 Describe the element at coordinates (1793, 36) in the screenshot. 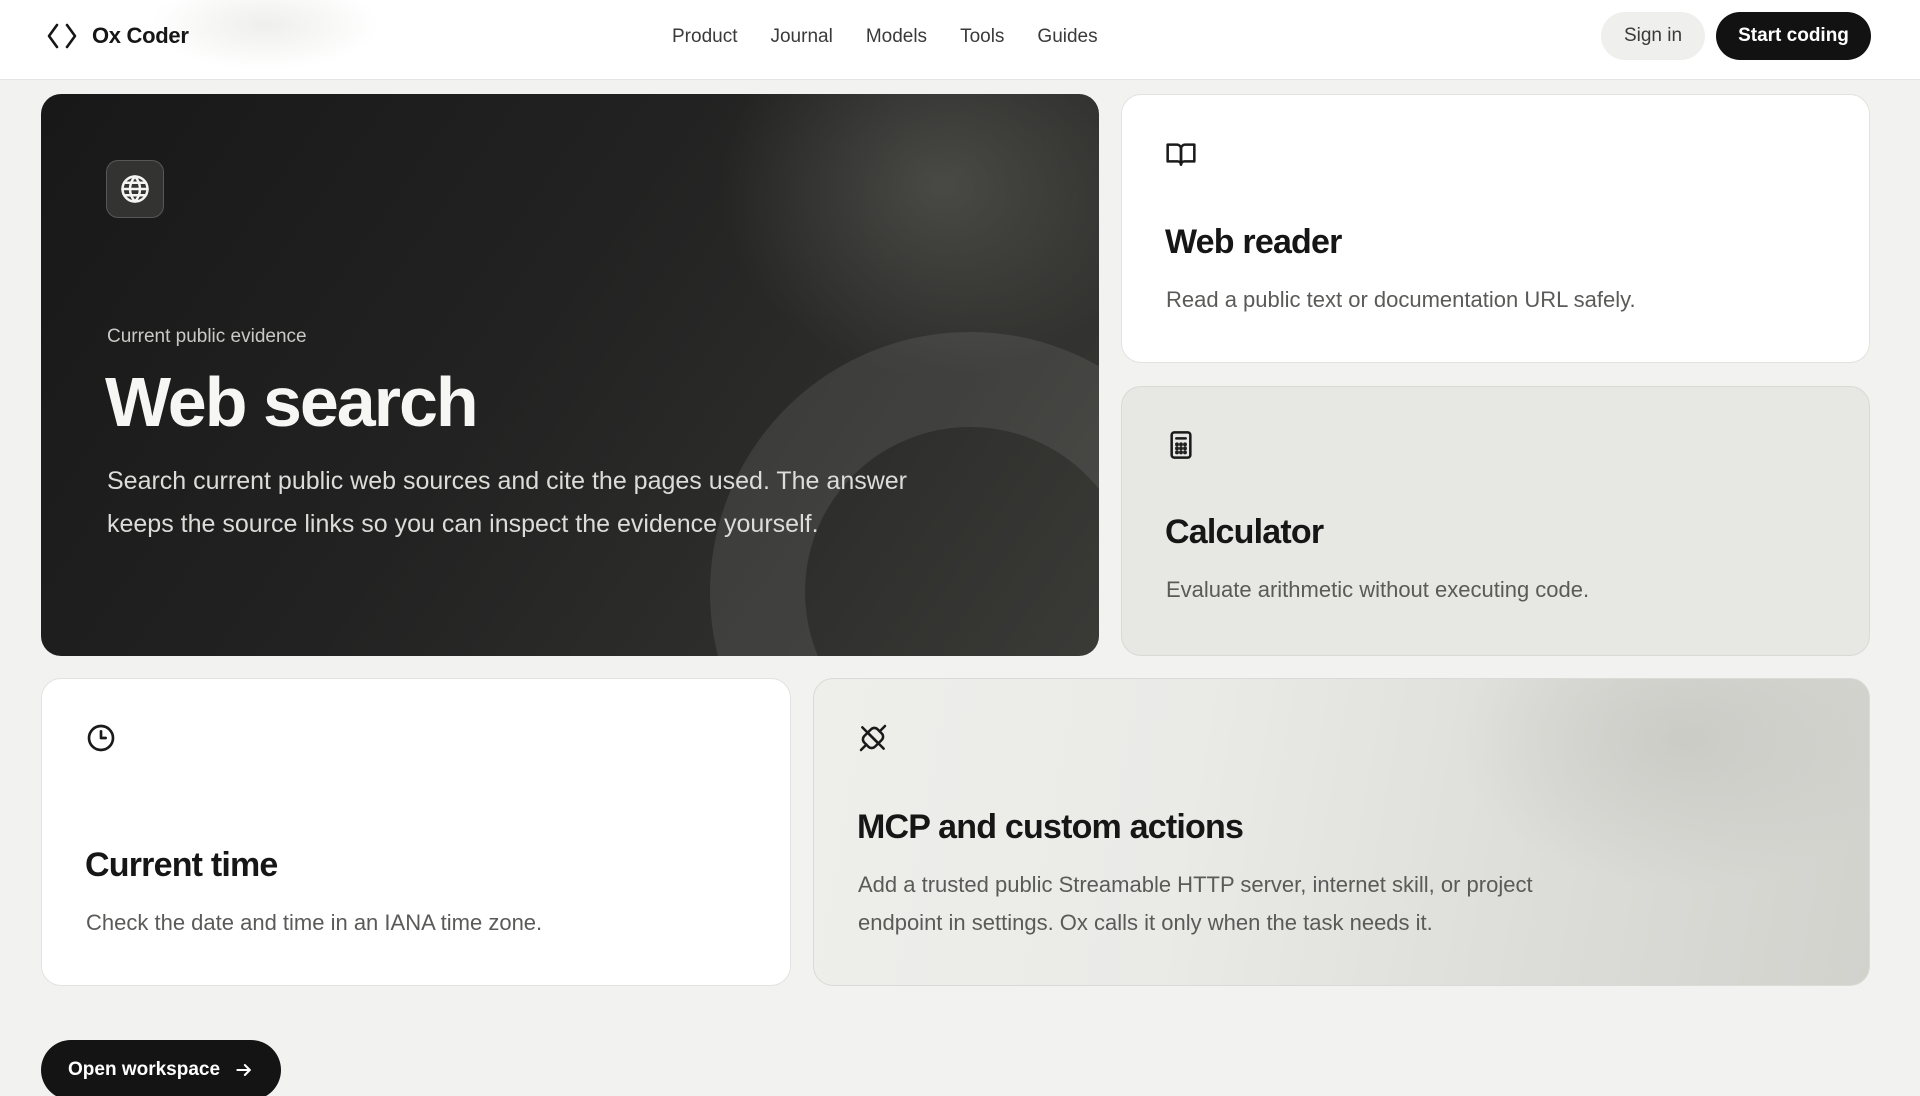

I see `start-coding-button: Start coding` at that location.